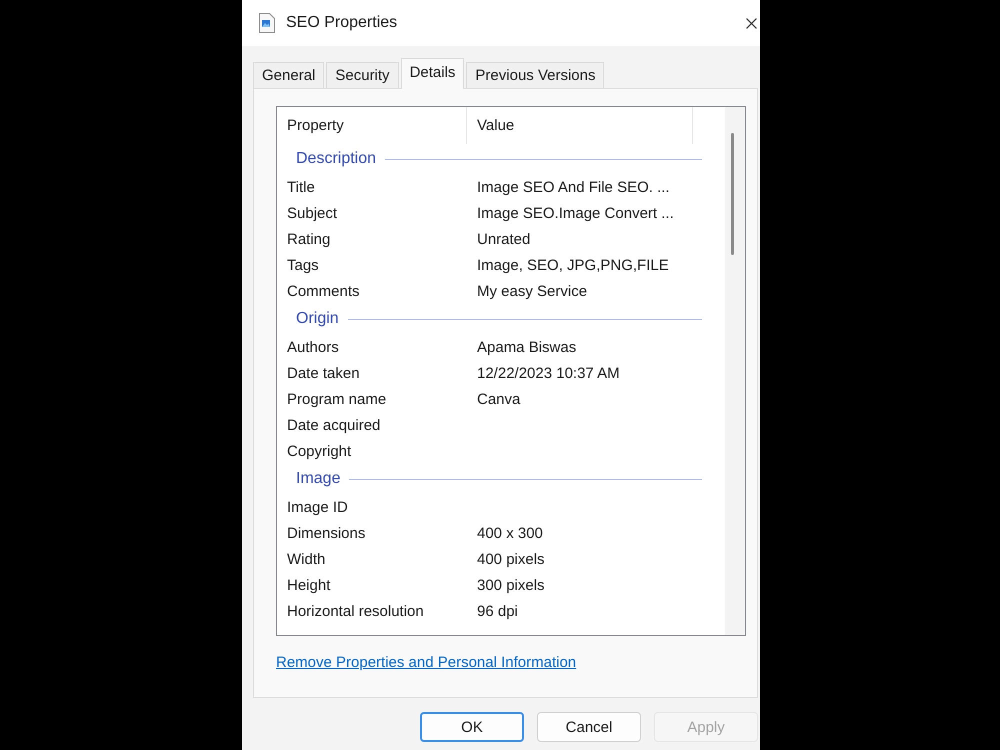 This screenshot has height=750, width=1000. What do you see at coordinates (301, 187) in the screenshot?
I see `property-name: Title` at bounding box center [301, 187].